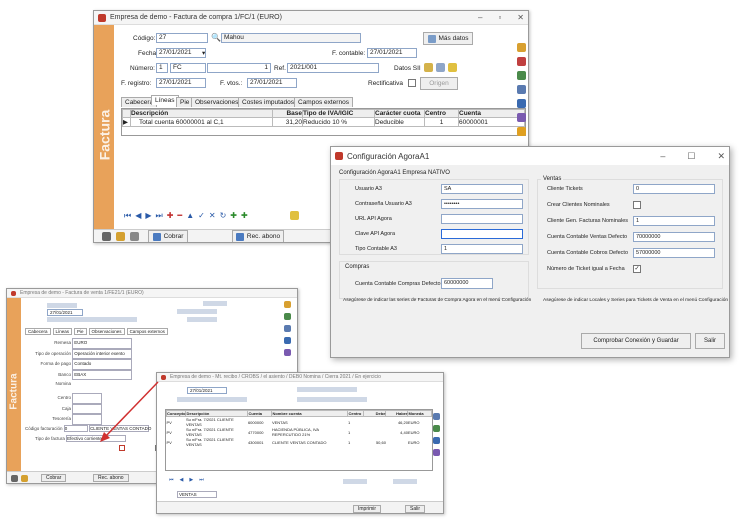 This screenshot has height=520, width=746. Describe the element at coordinates (191, 480) in the screenshot. I see `entry-next-icon: ▶` at that location.